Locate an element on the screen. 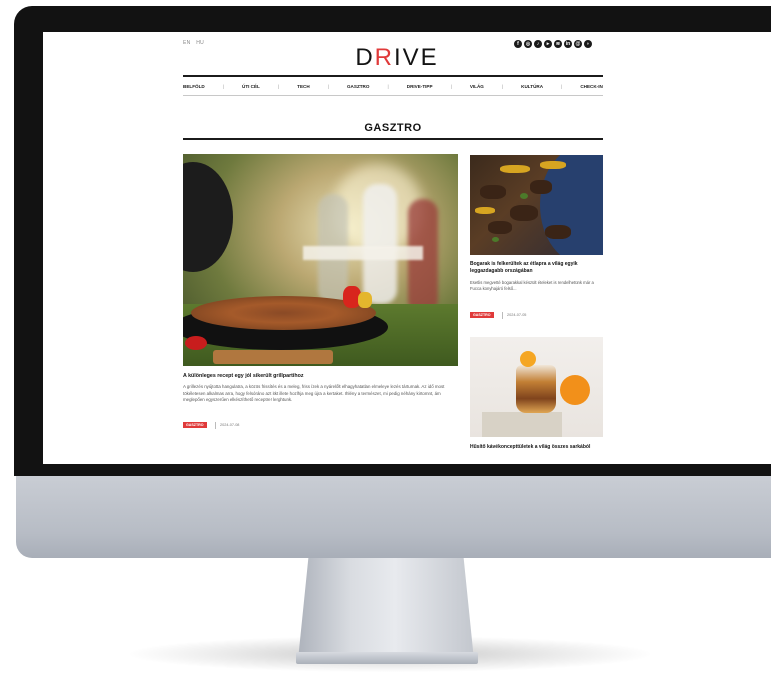 The width and height of the screenshot is (771, 673). linkedin-icon: in is located at coordinates (568, 44).